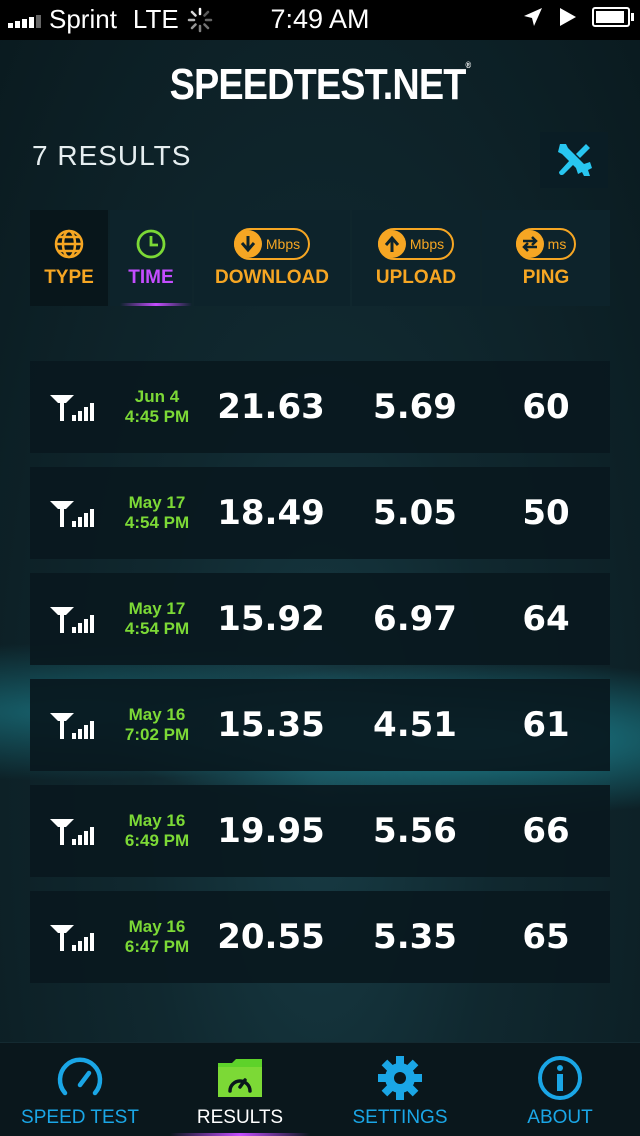 This screenshot has height=1136, width=640. I want to click on result-upload: 5.35, so click(415, 937).